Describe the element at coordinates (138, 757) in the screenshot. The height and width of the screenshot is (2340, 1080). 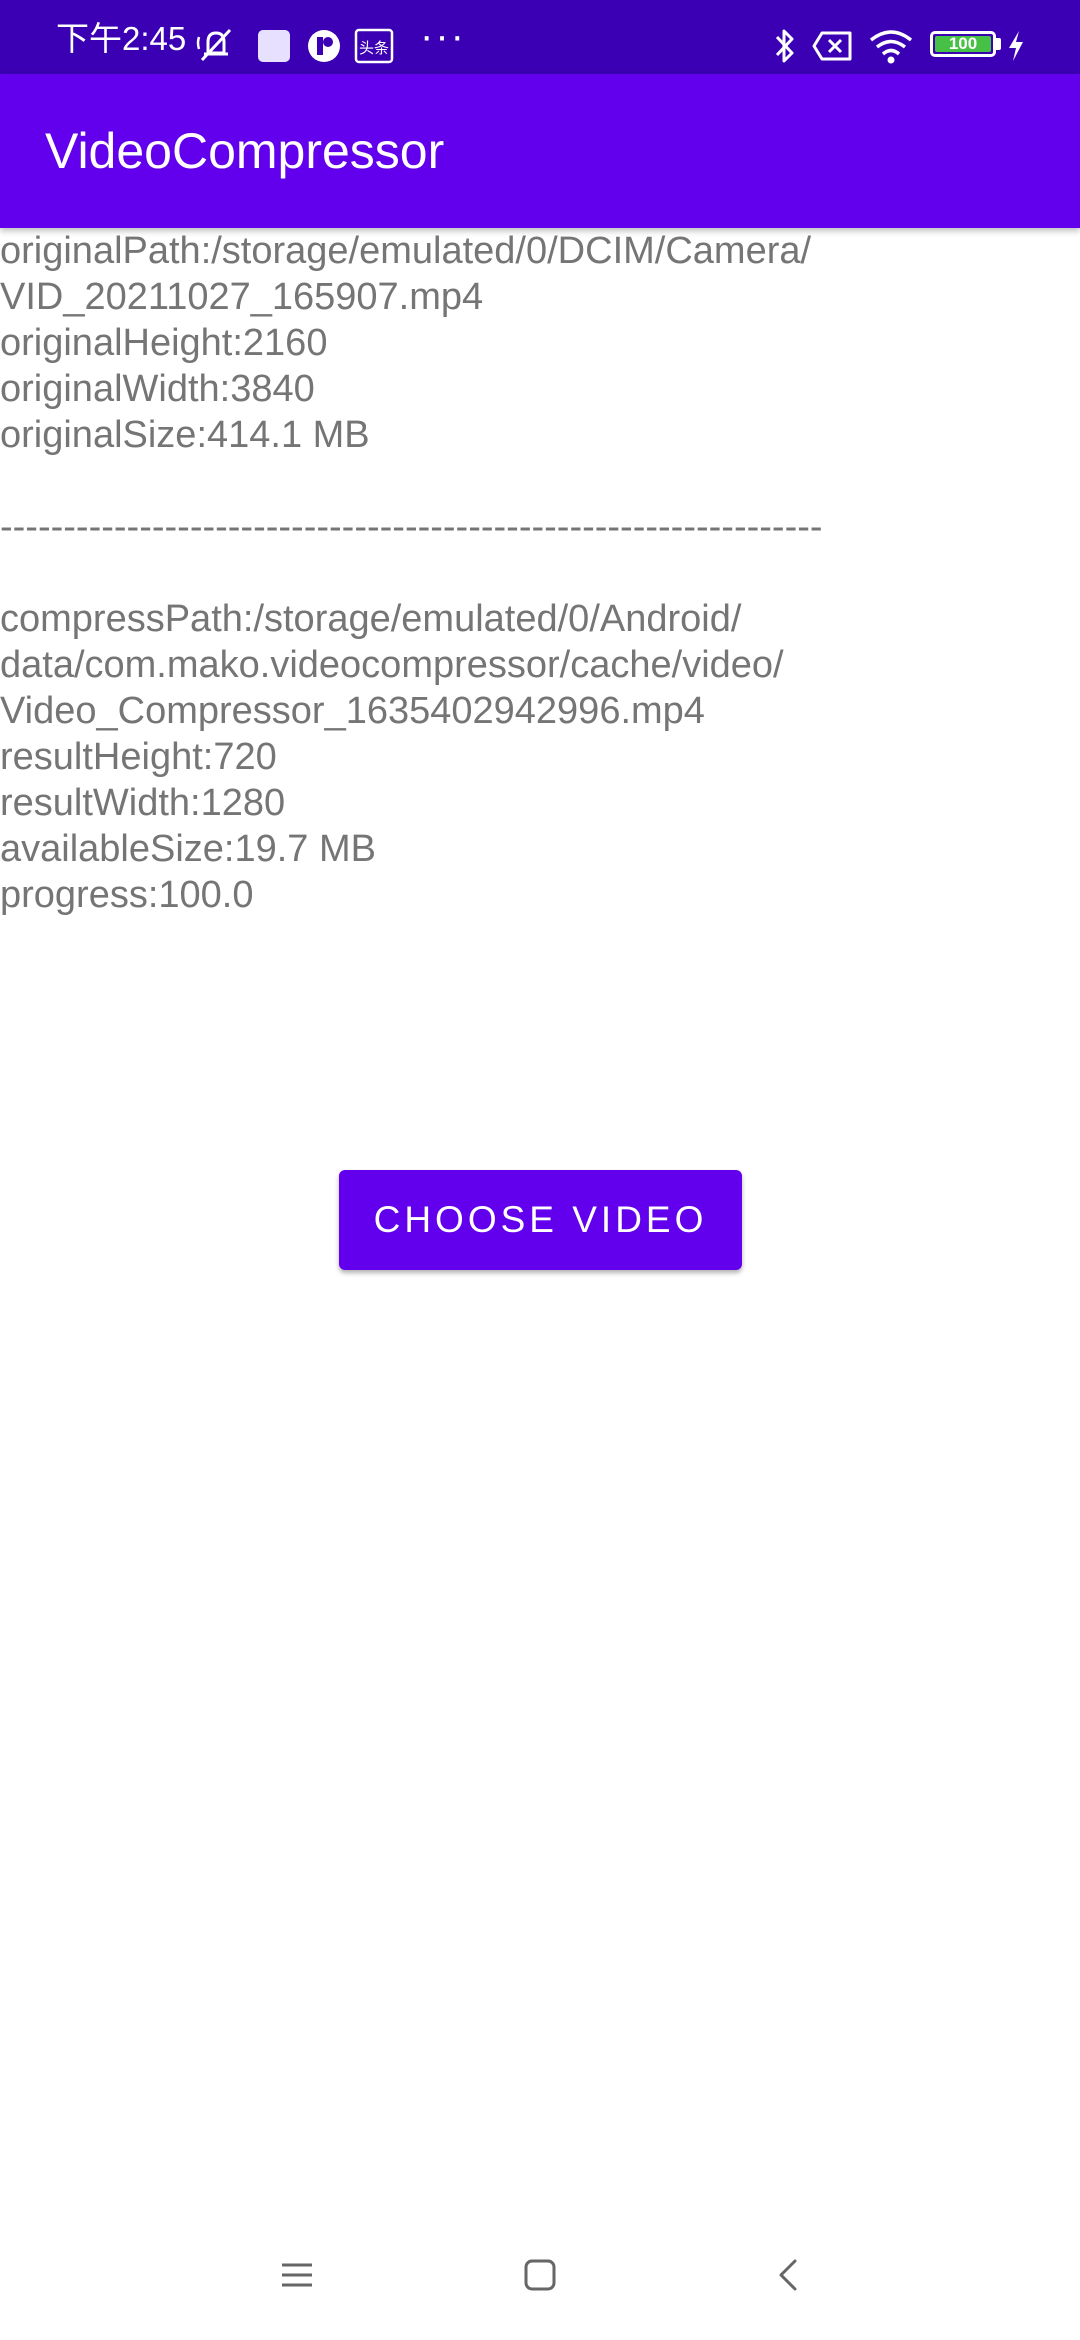
I see `result-height: resultHeight:720` at that location.